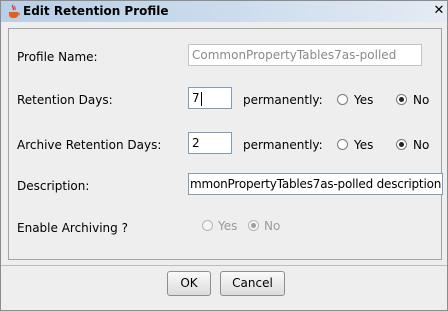 The width and height of the screenshot is (448, 311). I want to click on archive-retention-days-label: Archive Retention Days:, so click(89, 145).